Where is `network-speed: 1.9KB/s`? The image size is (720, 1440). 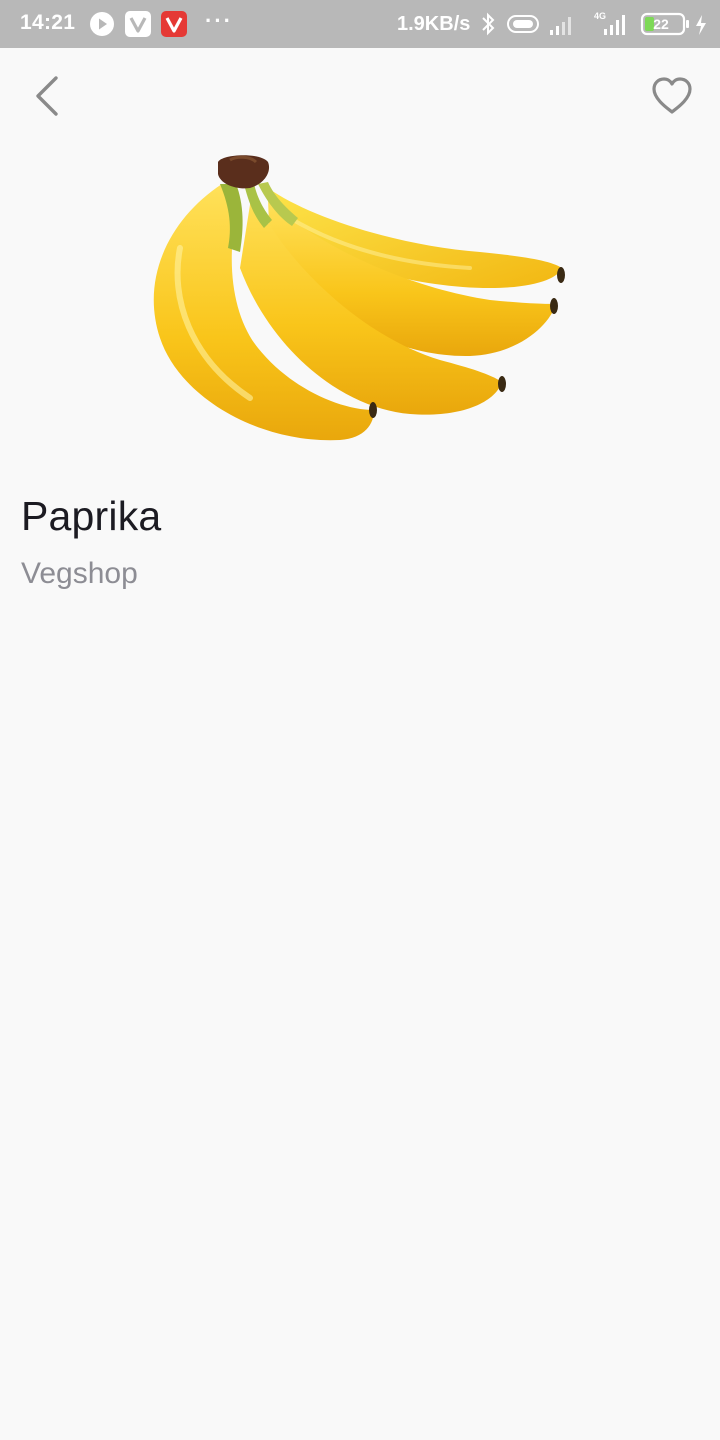
network-speed: 1.9KB/s is located at coordinates (434, 24).